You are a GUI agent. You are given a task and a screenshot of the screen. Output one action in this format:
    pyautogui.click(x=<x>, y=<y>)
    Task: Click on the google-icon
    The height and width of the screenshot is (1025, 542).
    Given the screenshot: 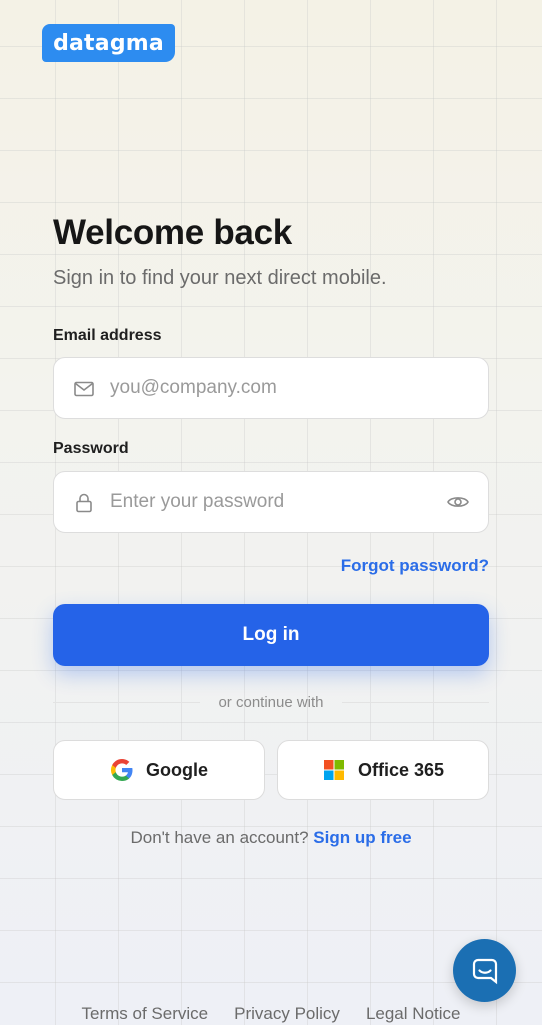 What is the action you would take?
    pyautogui.click(x=122, y=770)
    